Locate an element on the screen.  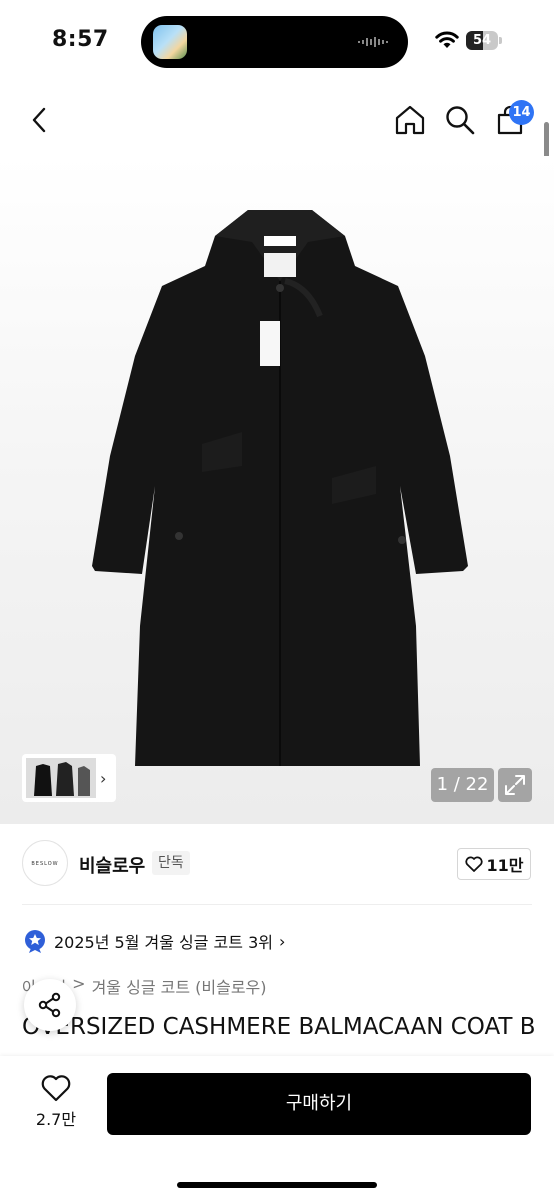
ranking-badge-icon is located at coordinates (35, 941).